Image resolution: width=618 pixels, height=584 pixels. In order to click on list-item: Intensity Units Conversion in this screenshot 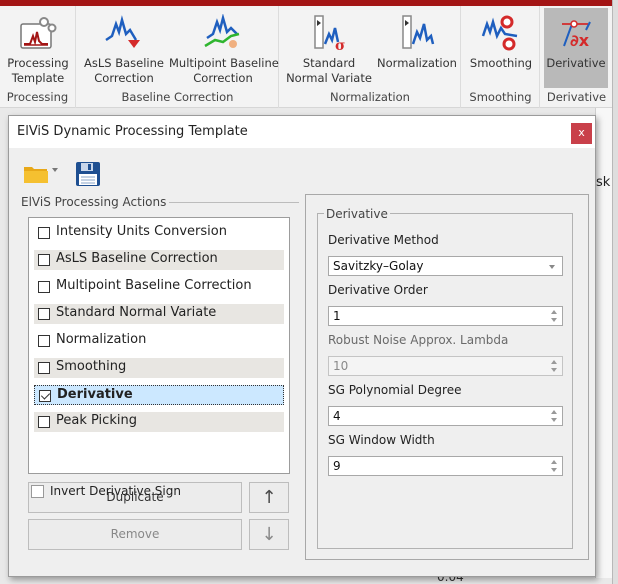, I will do `click(159, 233)`.